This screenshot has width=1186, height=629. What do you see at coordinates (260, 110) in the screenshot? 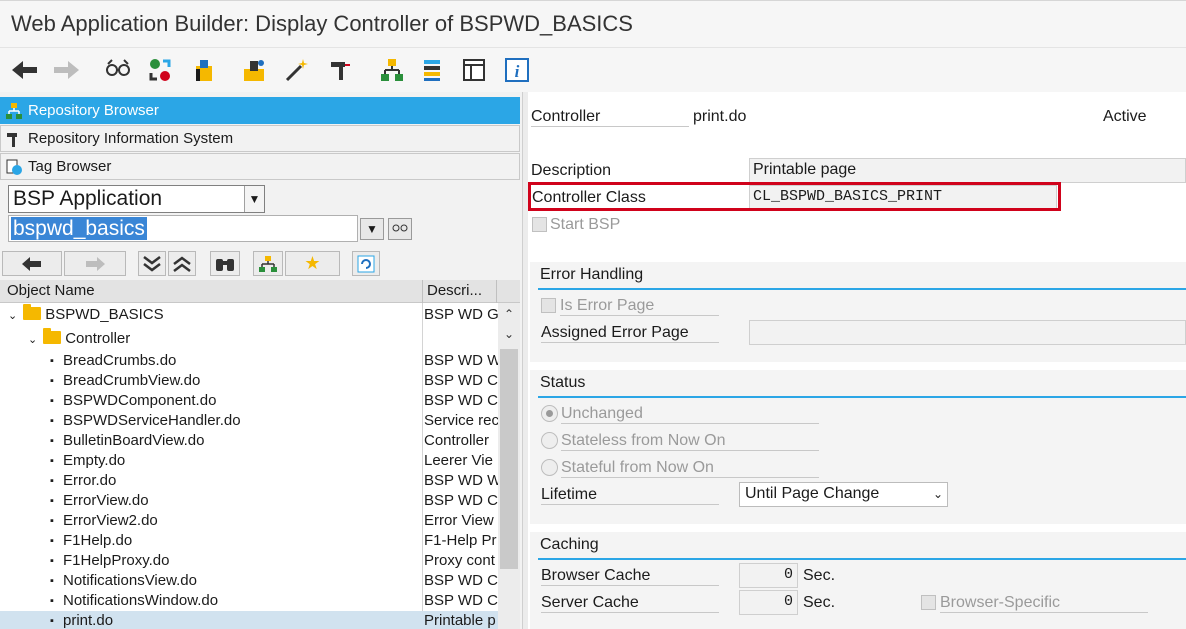
I see `nav-repository-browser: Repository Browser` at bounding box center [260, 110].